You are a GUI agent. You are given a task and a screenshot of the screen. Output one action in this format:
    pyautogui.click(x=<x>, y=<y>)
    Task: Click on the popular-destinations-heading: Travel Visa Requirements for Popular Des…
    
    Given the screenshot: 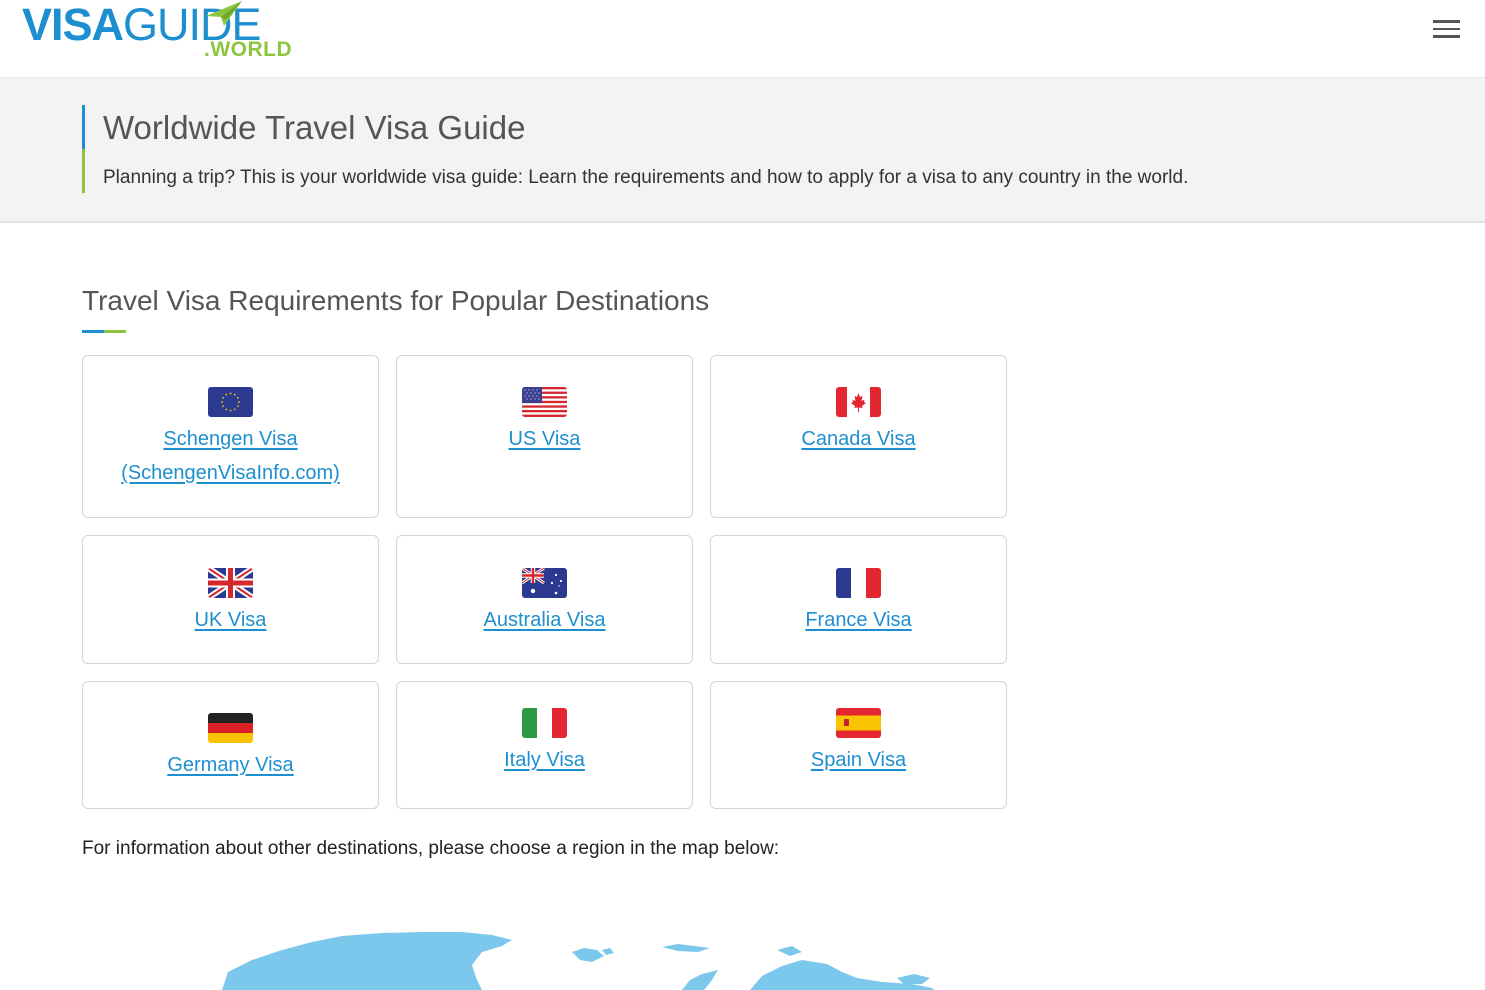 What is the action you would take?
    pyautogui.click(x=396, y=300)
    